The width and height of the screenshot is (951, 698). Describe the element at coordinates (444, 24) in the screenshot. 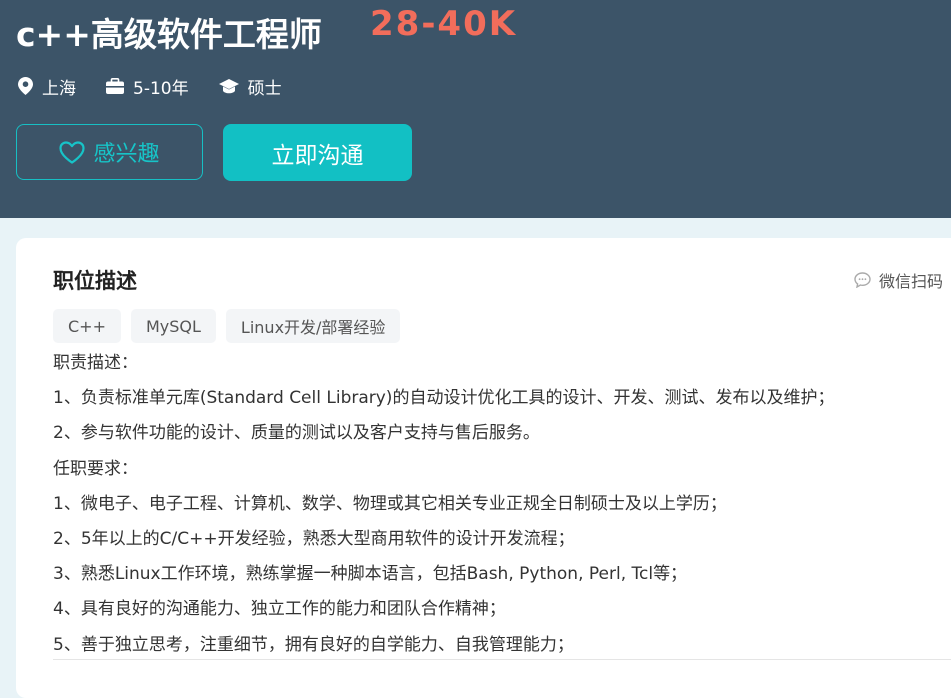

I see `salary-range: 28-40K` at that location.